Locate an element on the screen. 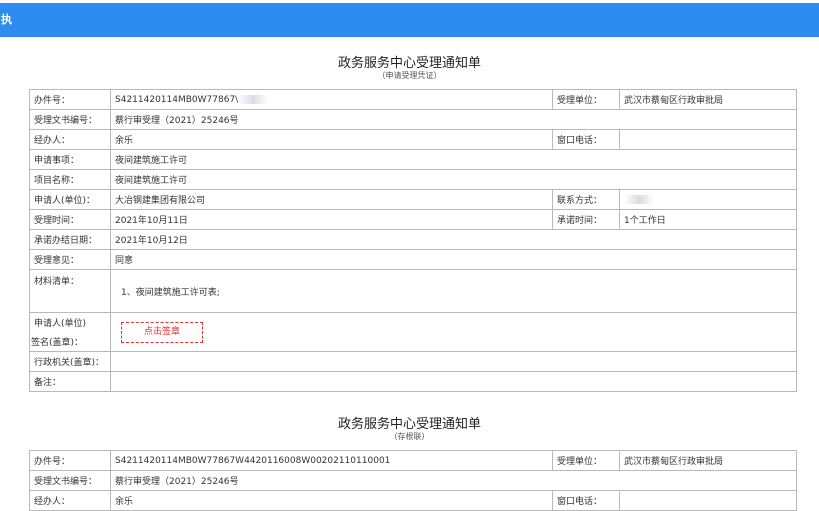  value-window-phone is located at coordinates (708, 139).